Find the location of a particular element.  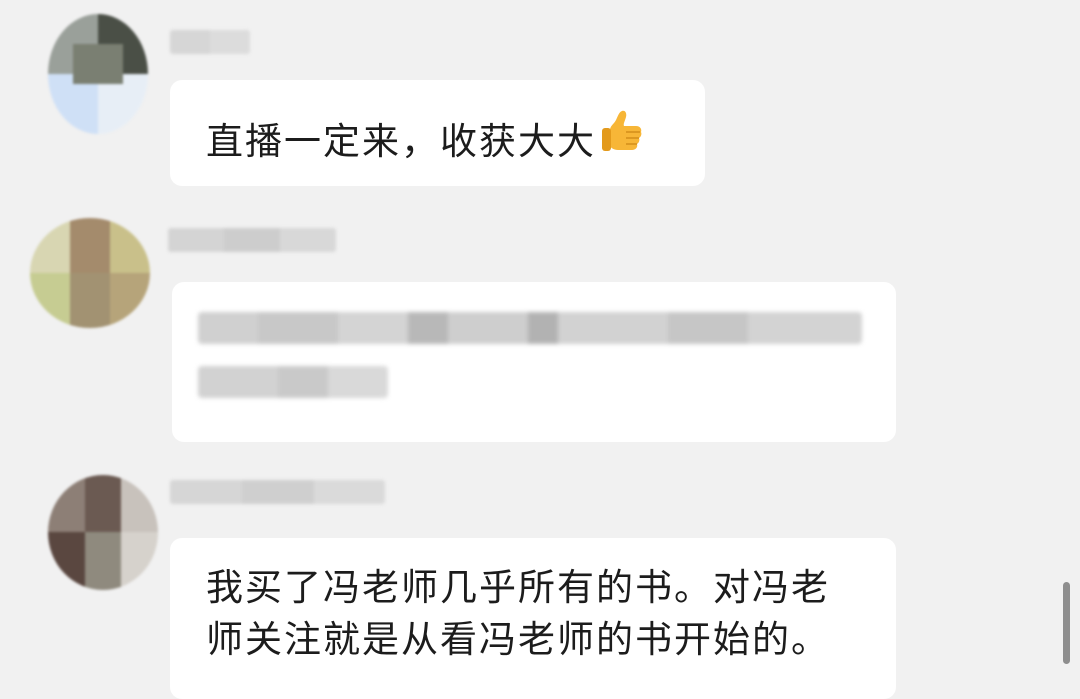

scrollbar is located at coordinates (1066, 623).